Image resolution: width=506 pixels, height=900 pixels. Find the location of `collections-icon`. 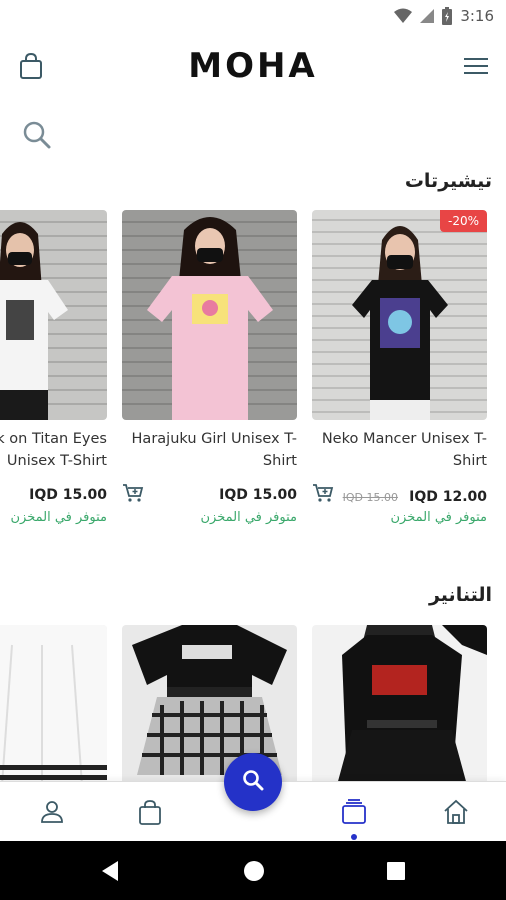

collections-icon is located at coordinates (354, 812).